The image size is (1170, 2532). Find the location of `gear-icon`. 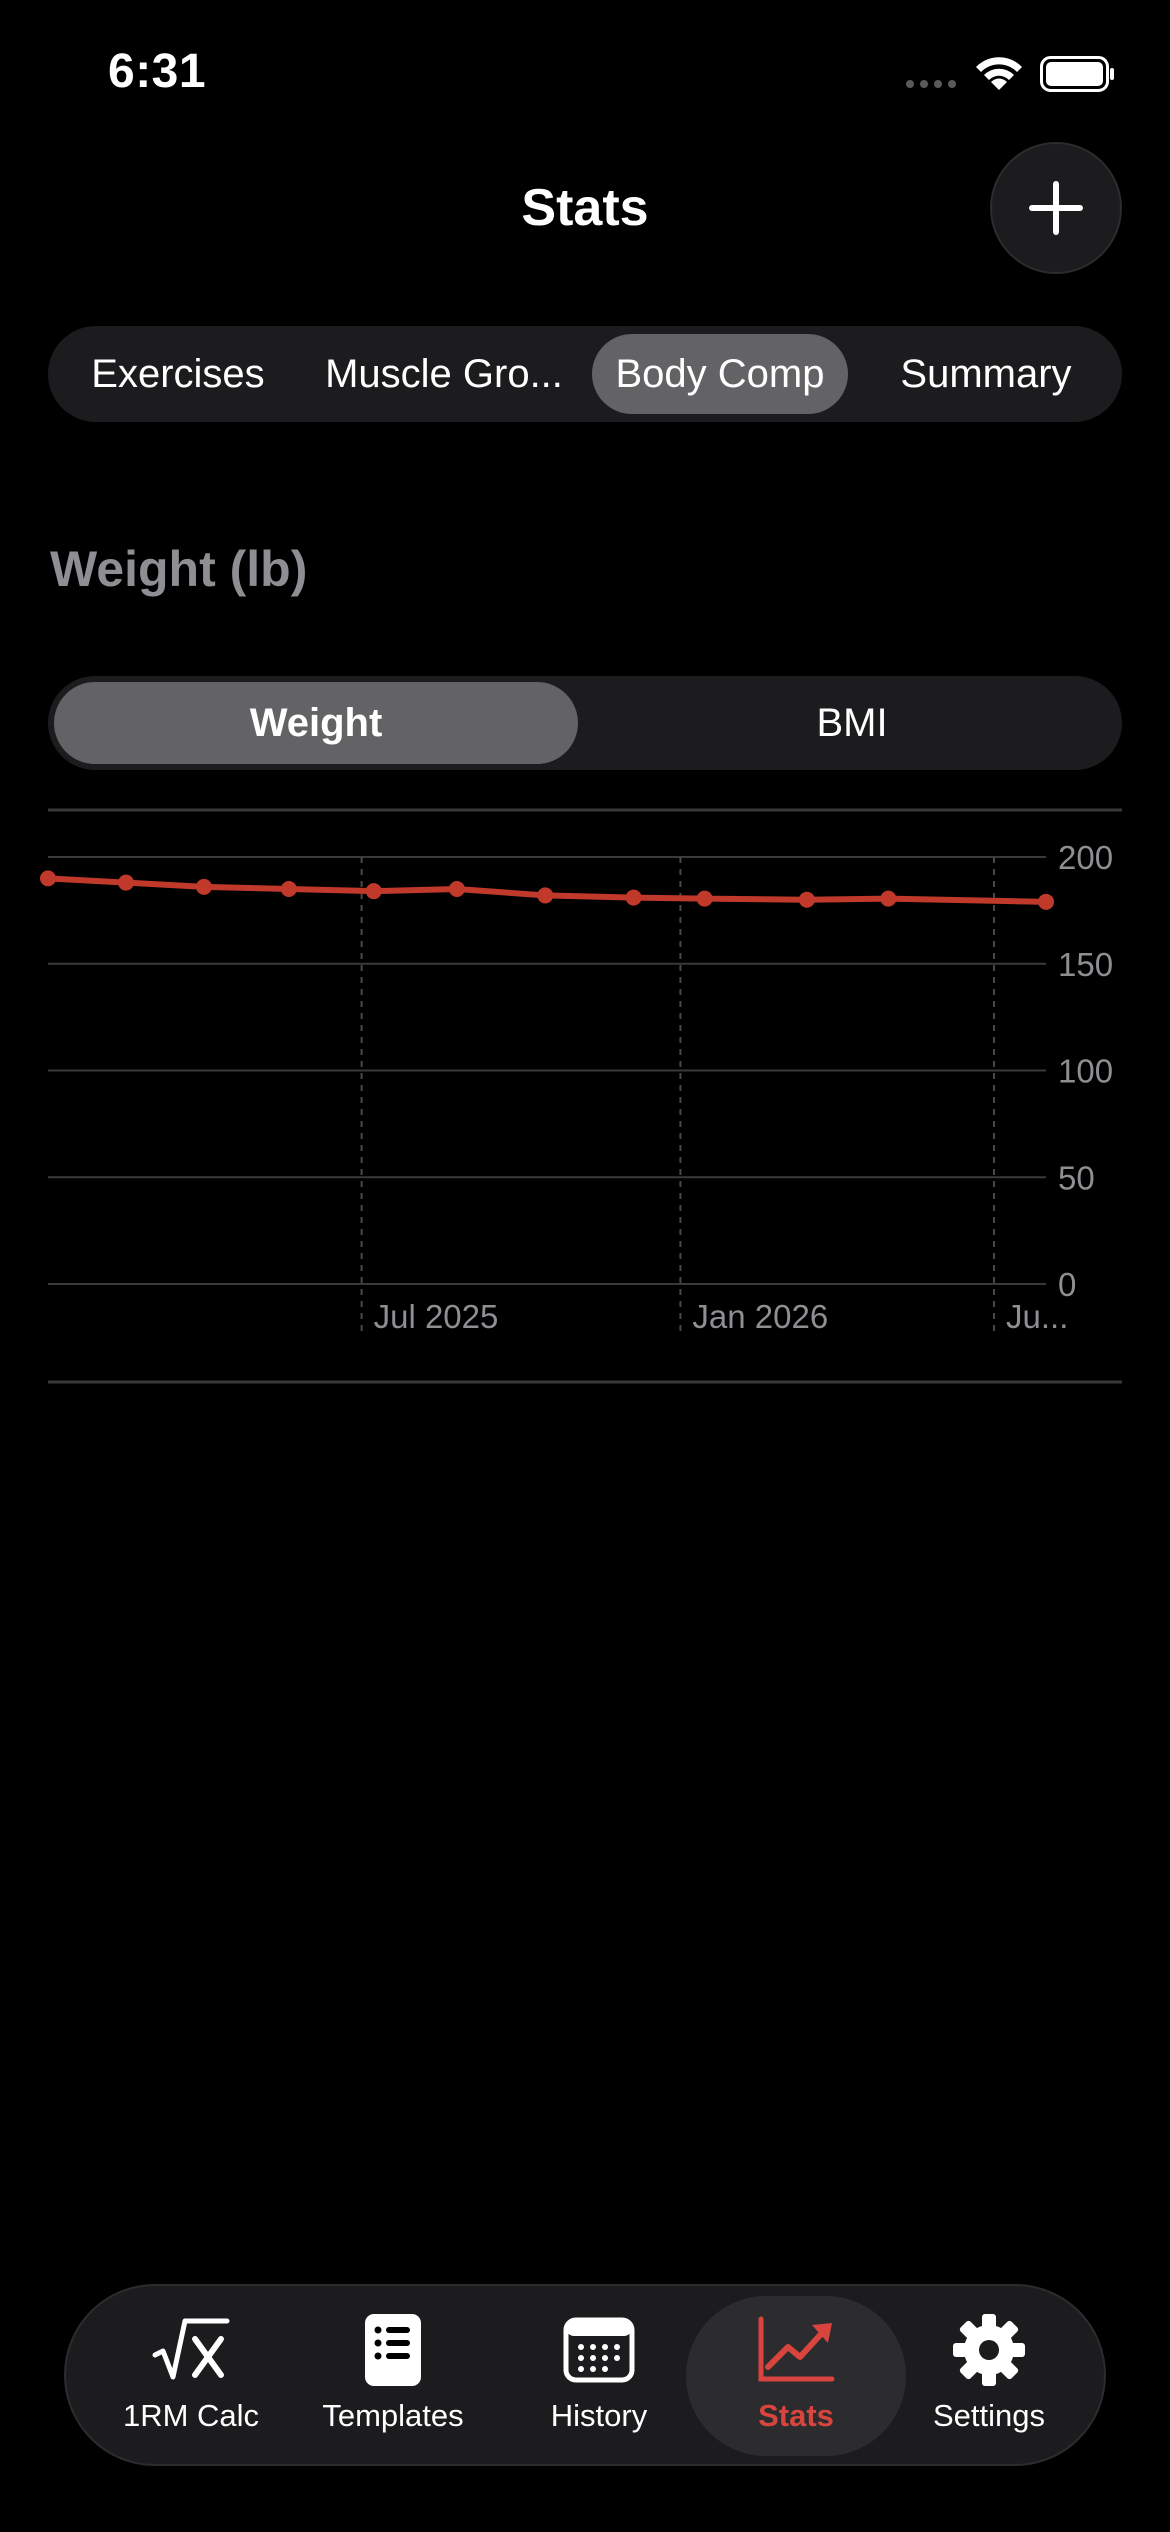

gear-icon is located at coordinates (989, 2350).